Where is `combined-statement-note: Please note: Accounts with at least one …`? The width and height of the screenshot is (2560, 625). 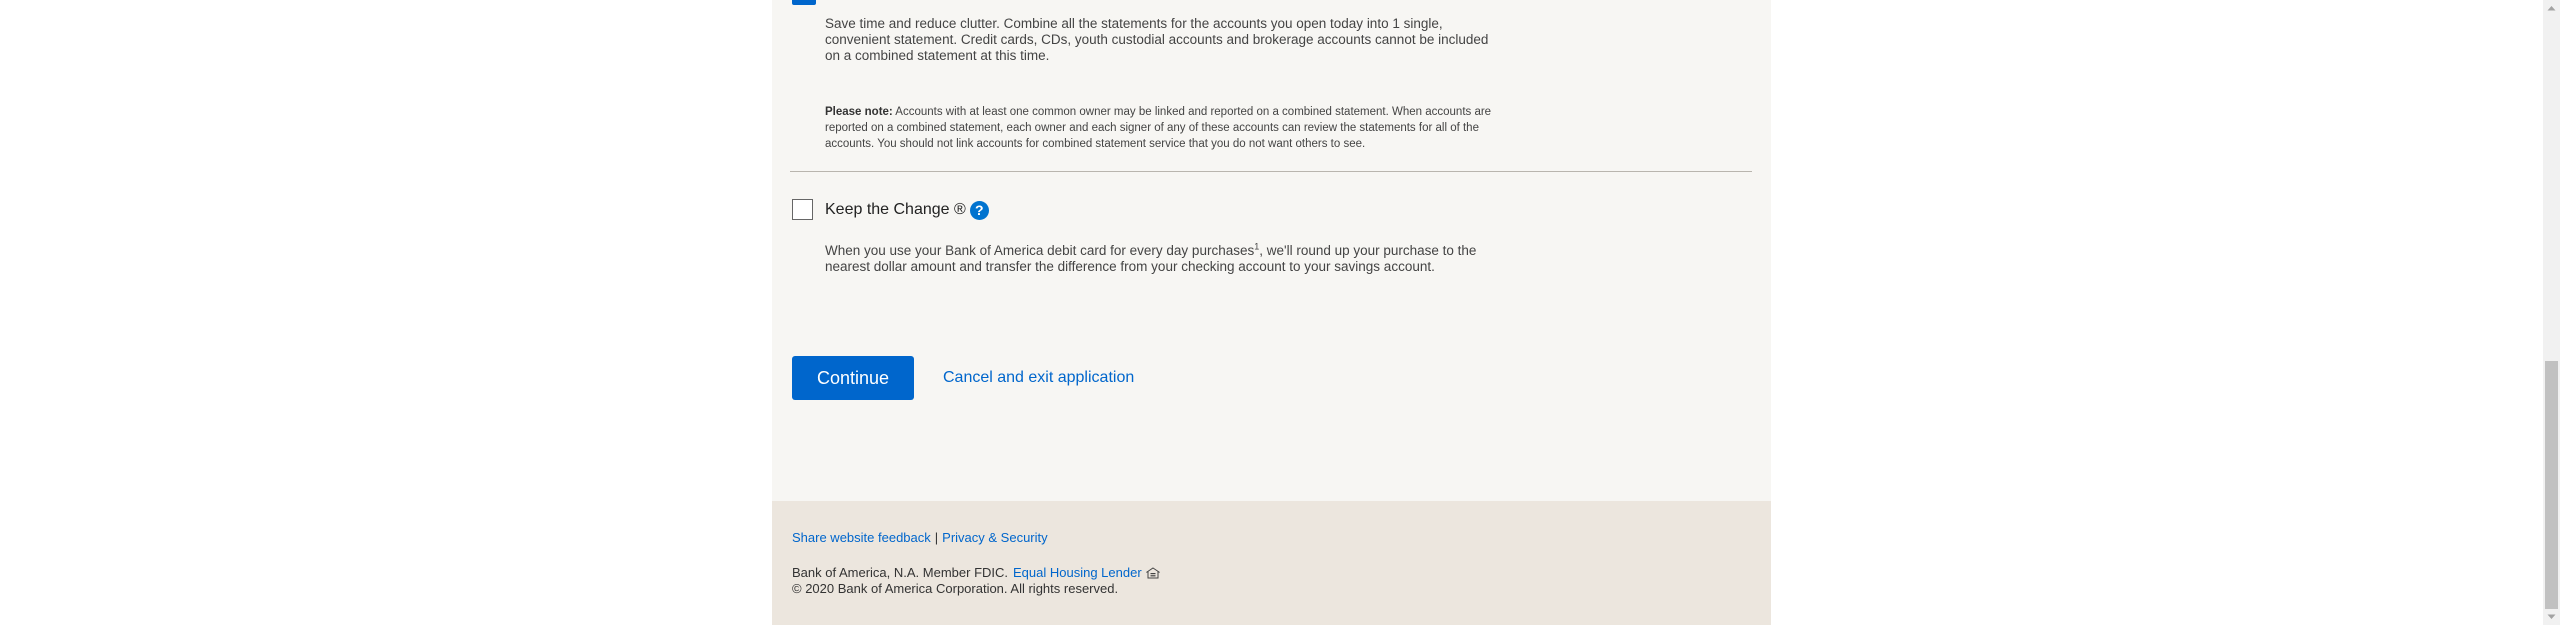
combined-statement-note: Please note: Accounts with at least one … is located at coordinates (1165, 128).